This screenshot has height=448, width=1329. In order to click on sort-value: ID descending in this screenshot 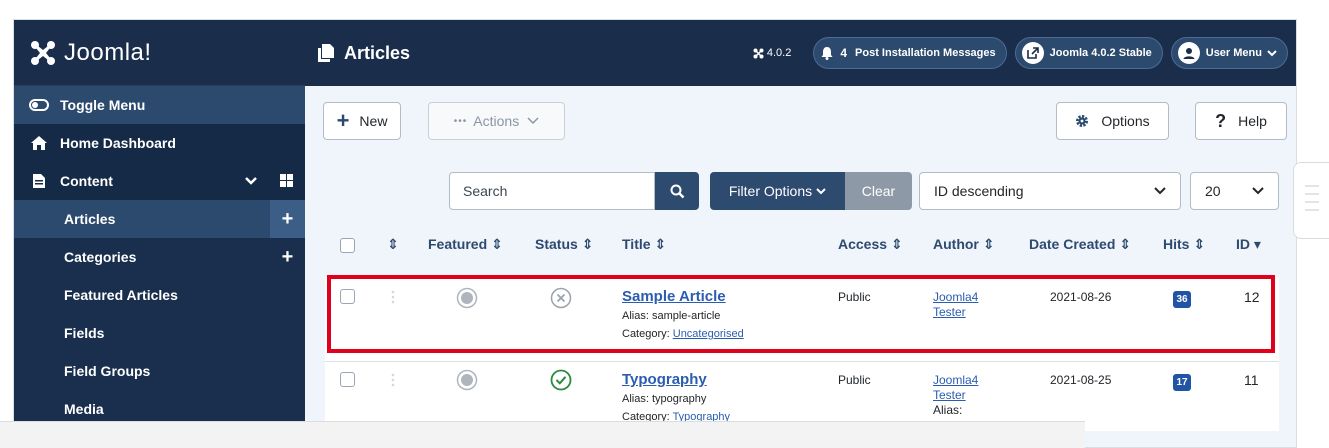, I will do `click(979, 191)`.